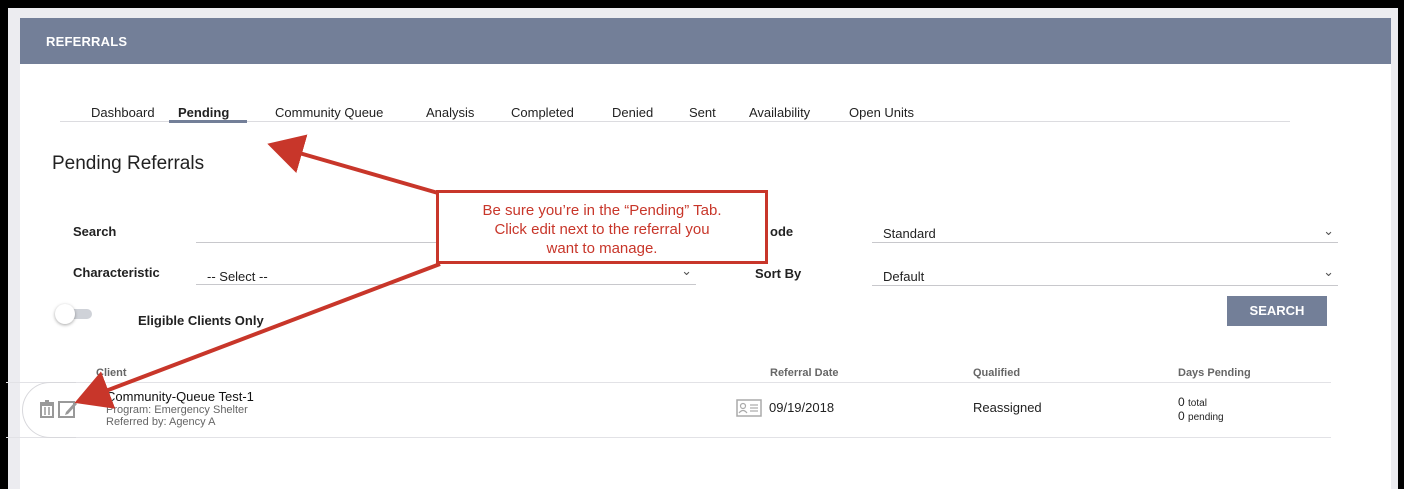 This screenshot has width=1404, height=489. I want to click on arrow-to-edit-icon, so click(257, 335).